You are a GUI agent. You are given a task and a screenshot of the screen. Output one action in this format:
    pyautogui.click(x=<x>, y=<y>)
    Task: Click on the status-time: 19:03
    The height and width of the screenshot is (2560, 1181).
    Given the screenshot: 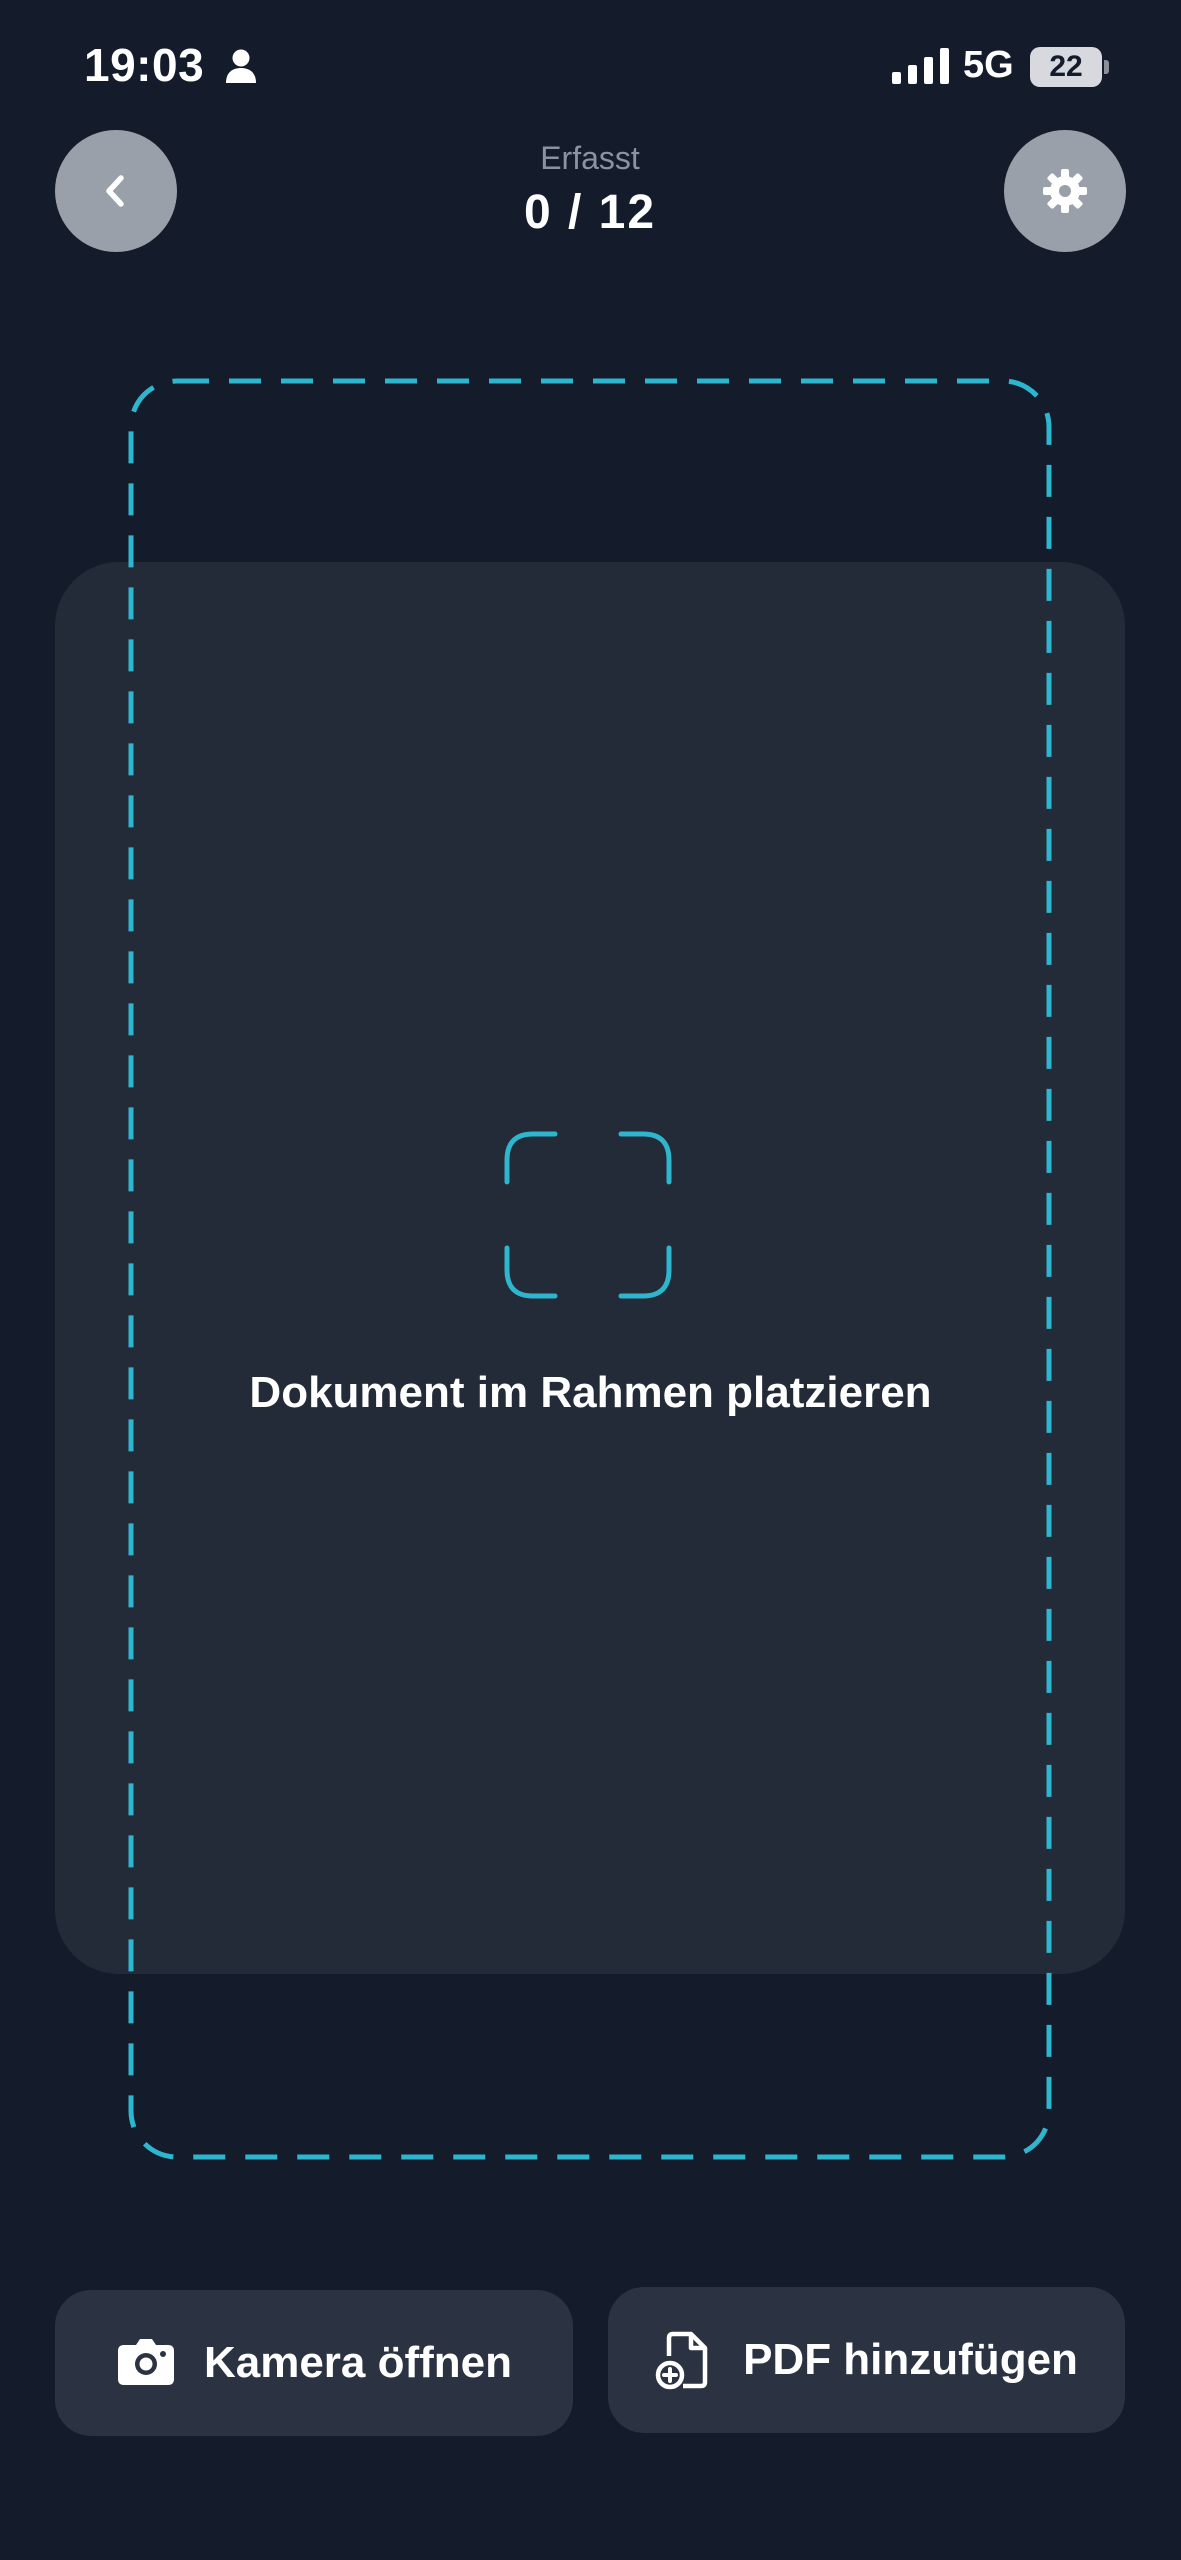 What is the action you would take?
    pyautogui.click(x=144, y=65)
    